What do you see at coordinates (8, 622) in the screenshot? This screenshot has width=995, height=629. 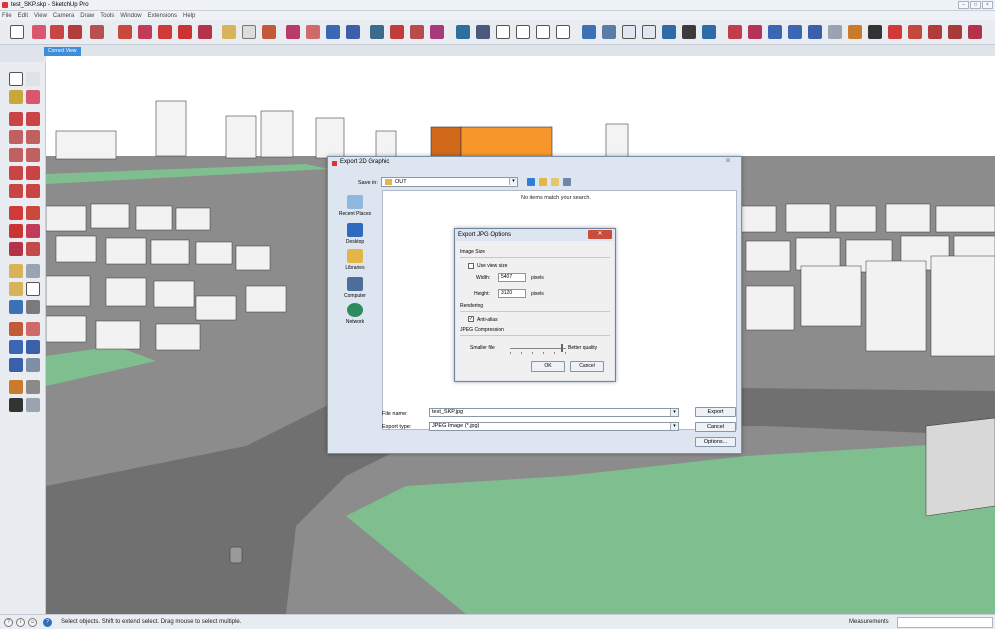 I see `geo-location-status-icon: ?` at bounding box center [8, 622].